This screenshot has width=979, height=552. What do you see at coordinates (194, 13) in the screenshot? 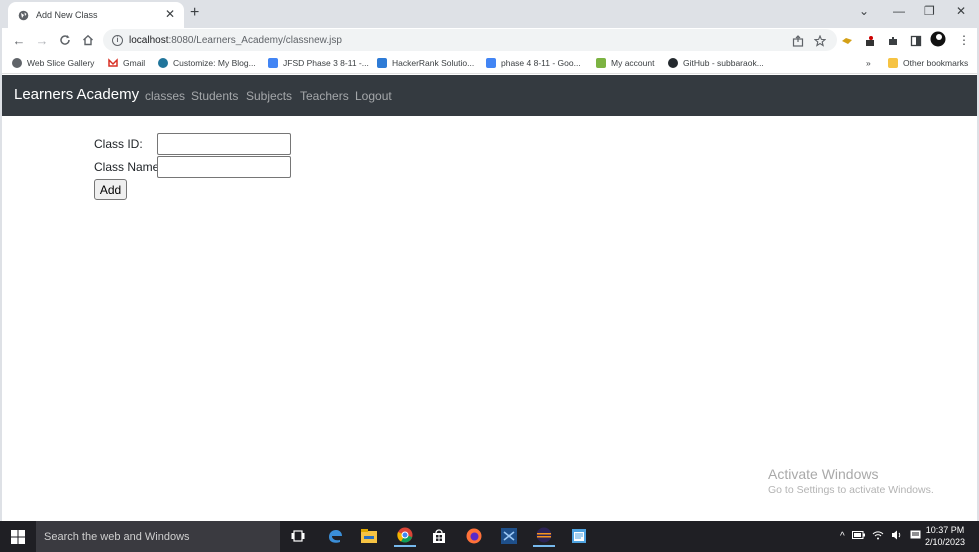
I see `new-tab-button: +` at bounding box center [194, 13].